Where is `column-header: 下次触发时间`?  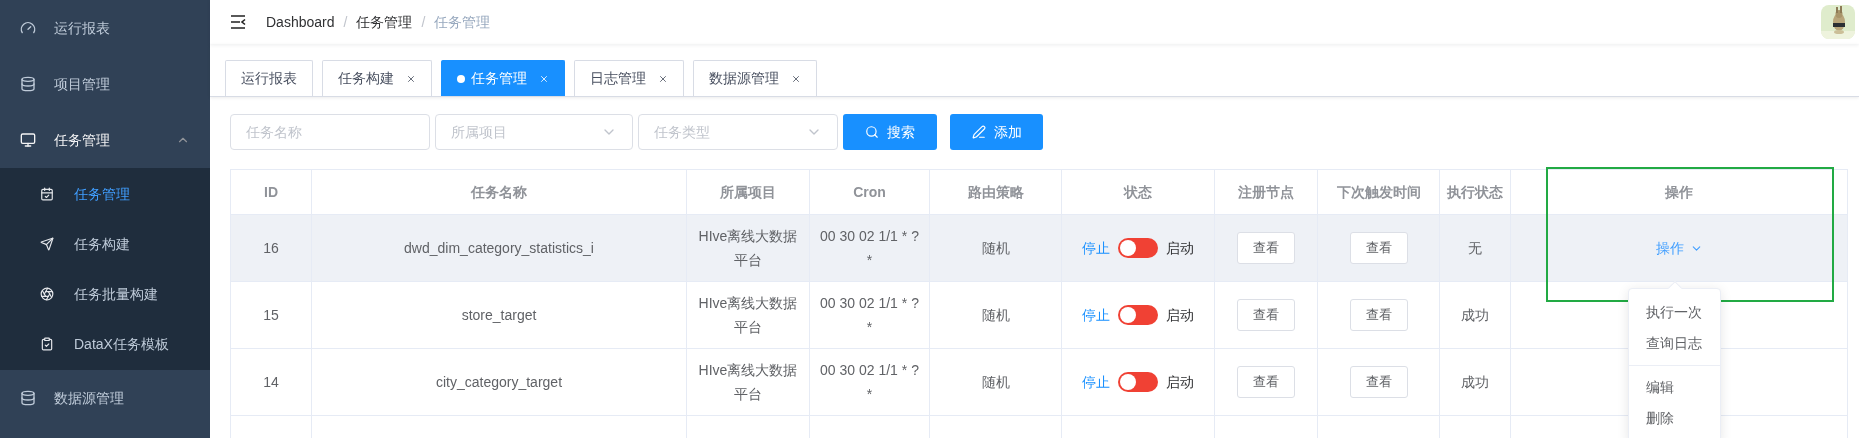
column-header: 下次触发时间 is located at coordinates (1378, 192).